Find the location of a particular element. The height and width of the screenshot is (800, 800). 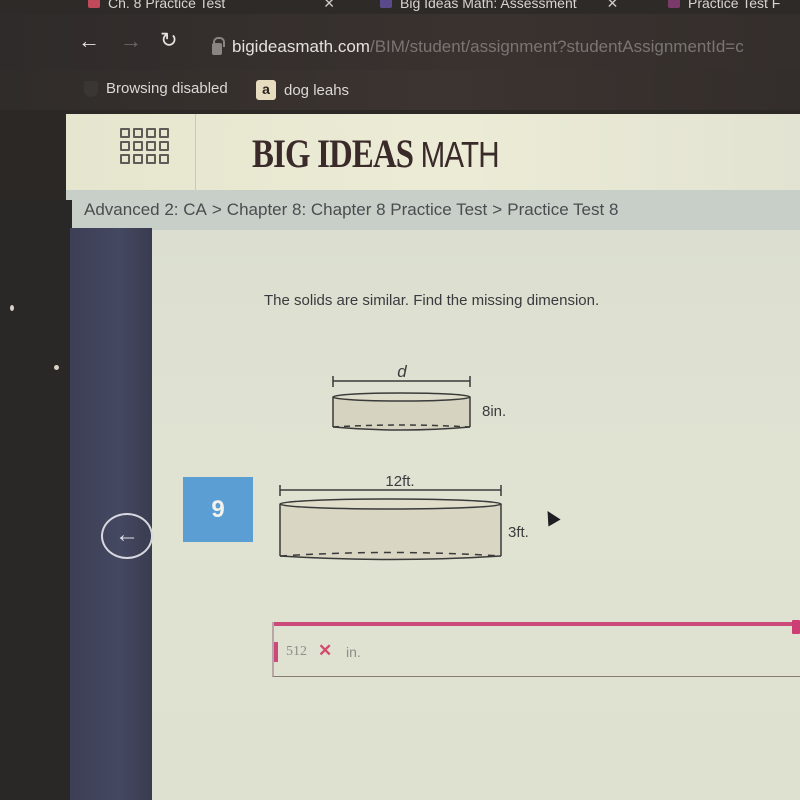

answer-input: 512 ✕ in. is located at coordinates (536, 648).